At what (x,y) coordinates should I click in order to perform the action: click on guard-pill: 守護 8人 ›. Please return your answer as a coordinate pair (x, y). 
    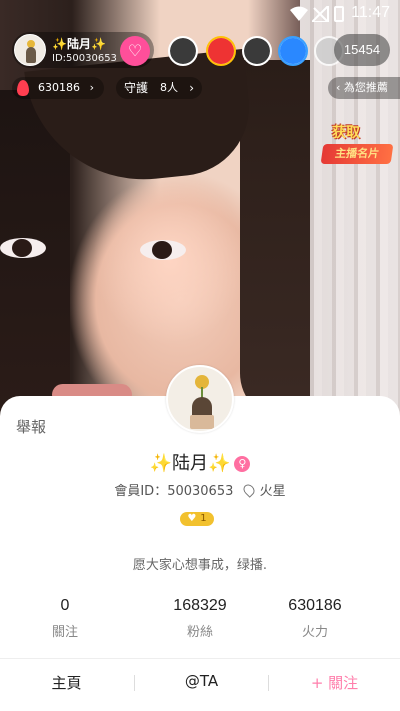
    Looking at the image, I should click on (159, 88).